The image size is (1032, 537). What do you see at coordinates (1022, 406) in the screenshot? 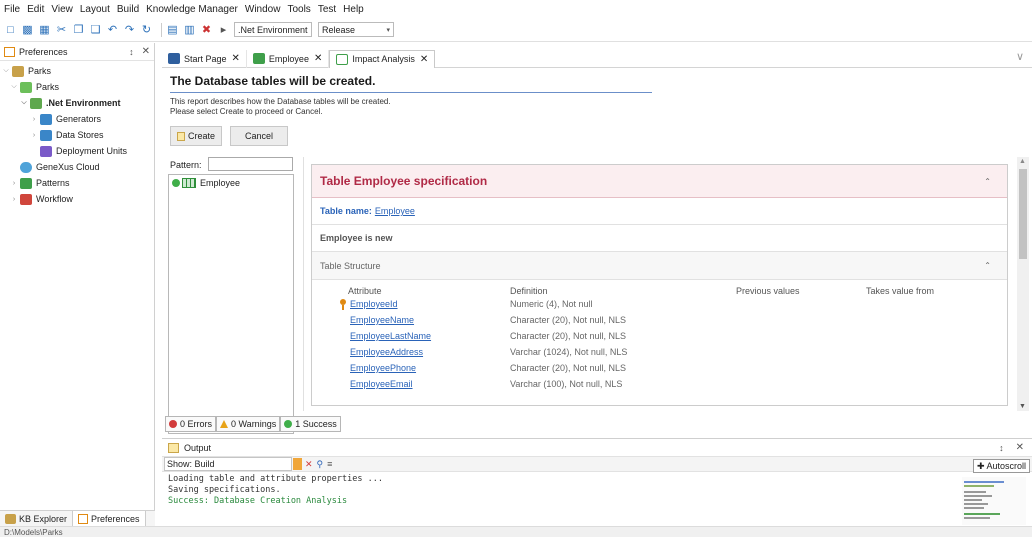
I see `scroll-down-icon: ▼` at bounding box center [1022, 406].